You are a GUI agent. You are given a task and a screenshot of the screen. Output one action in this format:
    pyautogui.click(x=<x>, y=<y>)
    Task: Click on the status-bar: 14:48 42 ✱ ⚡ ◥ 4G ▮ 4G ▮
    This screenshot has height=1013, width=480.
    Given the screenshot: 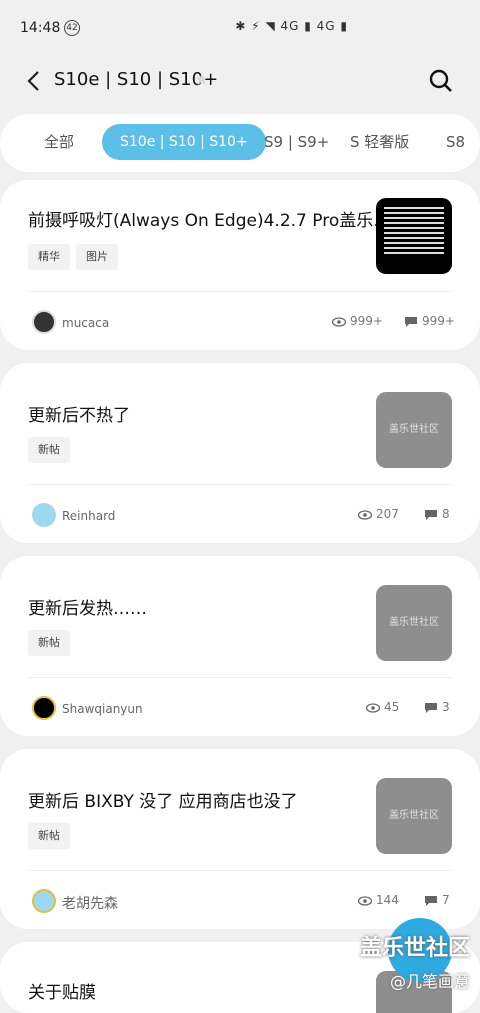 What is the action you would take?
    pyautogui.click(x=240, y=28)
    